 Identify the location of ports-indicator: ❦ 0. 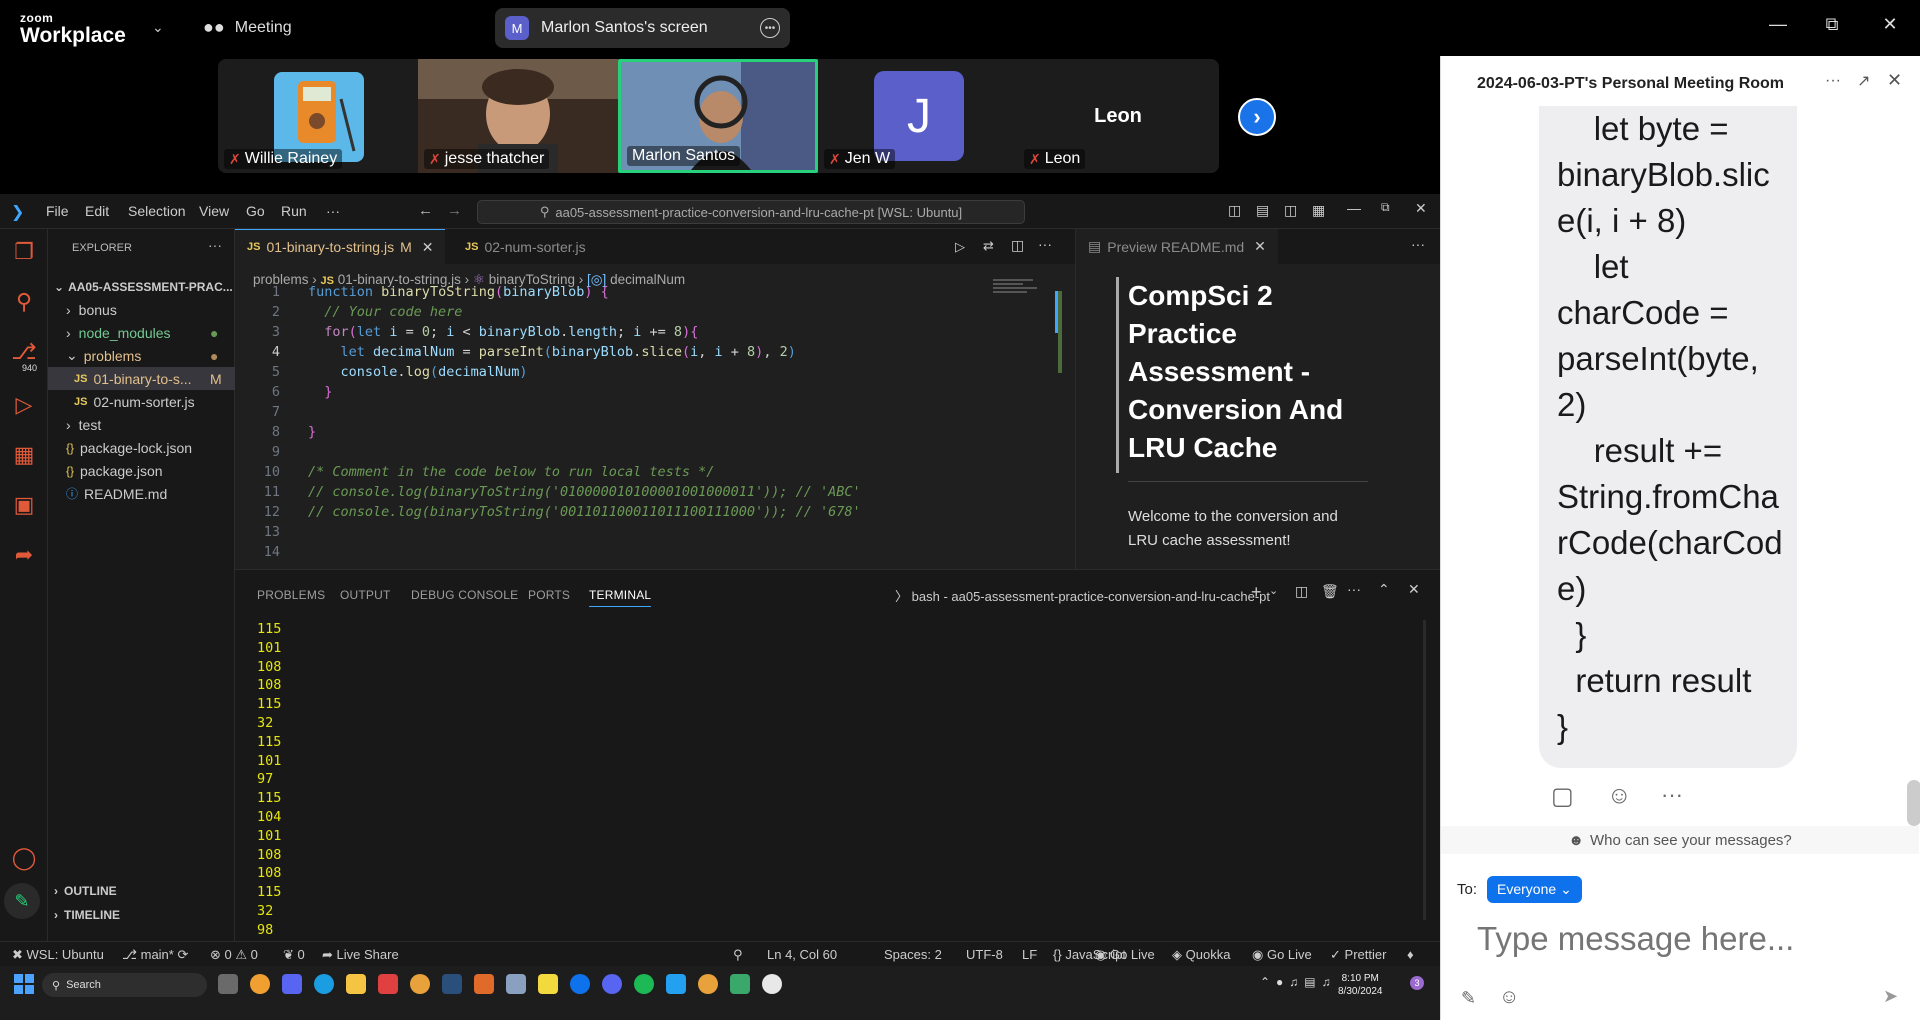
(294, 955).